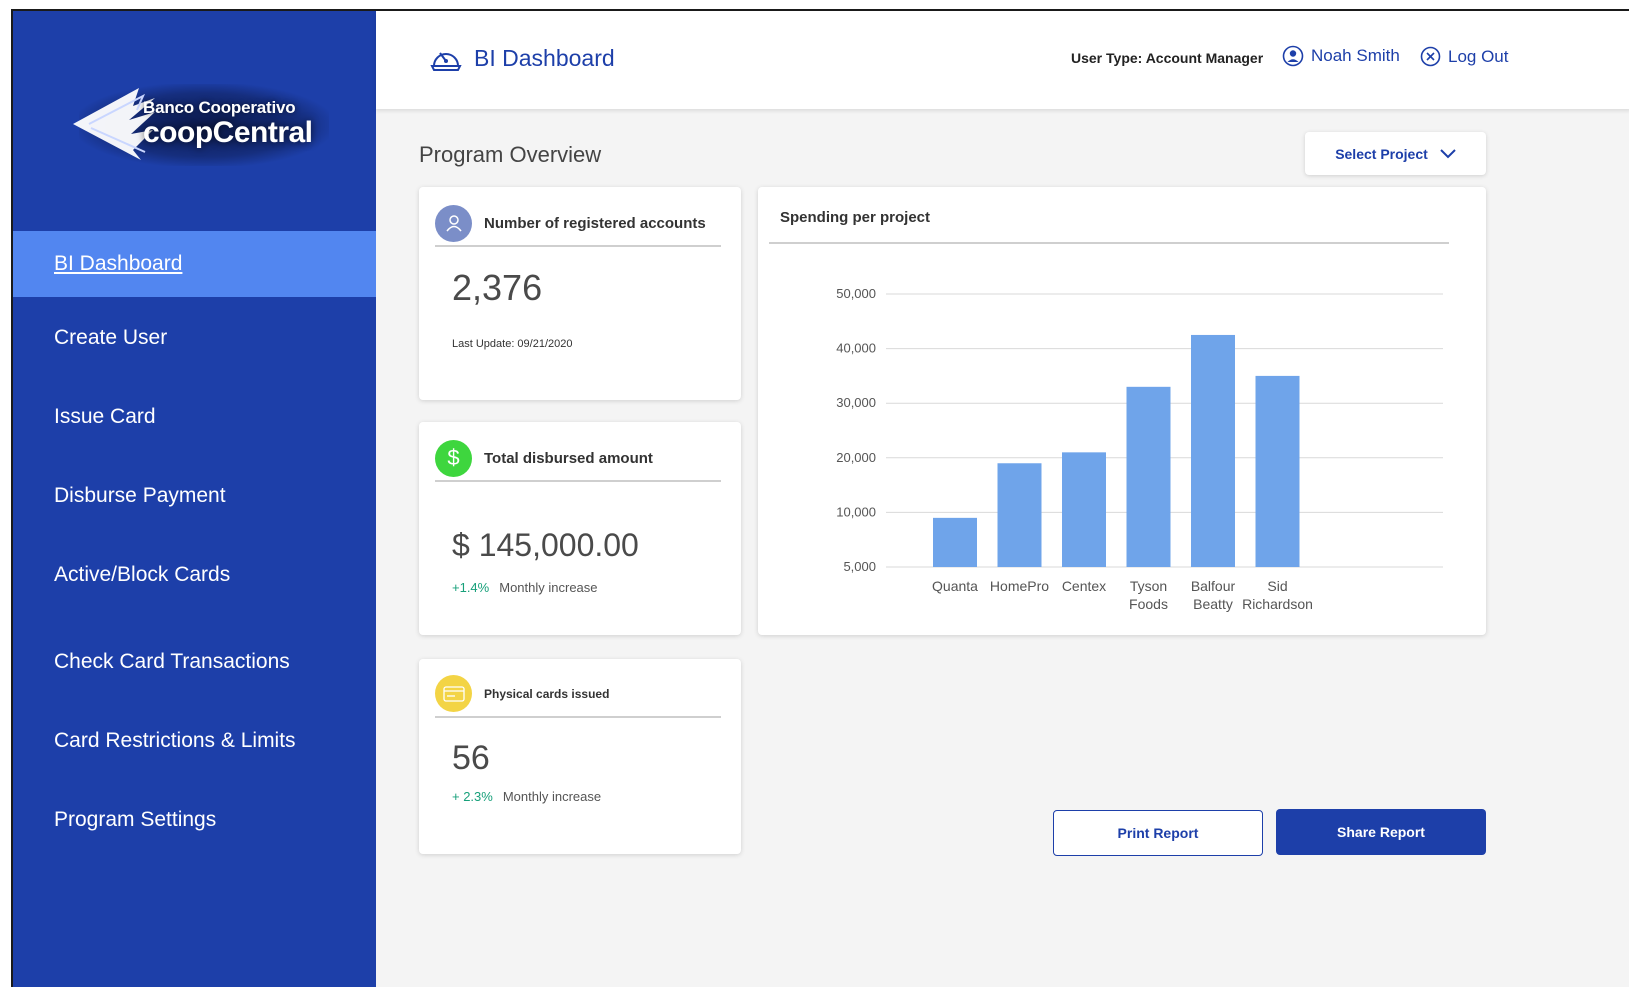 This screenshot has width=1629, height=987. What do you see at coordinates (1277, 604) in the screenshot?
I see `x-tick-label: Richardson` at bounding box center [1277, 604].